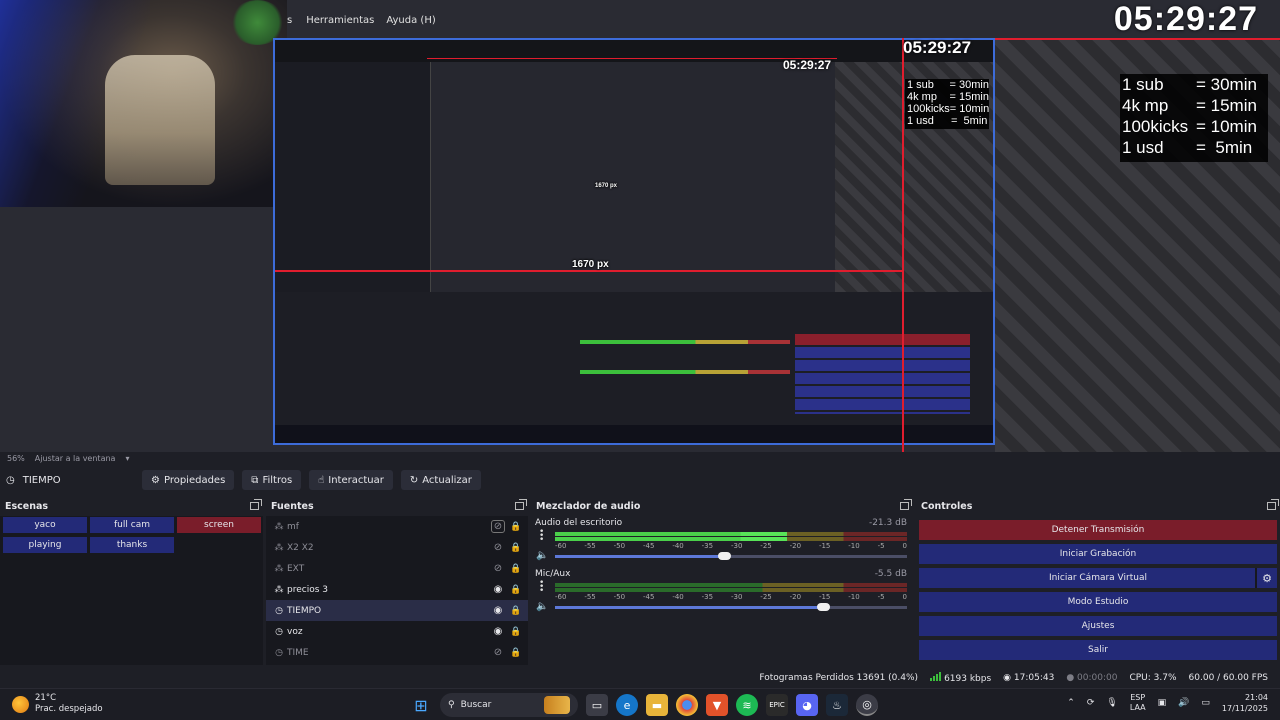 This screenshot has height=720, width=1280. I want to click on scene-item-screen: screen, so click(219, 525).